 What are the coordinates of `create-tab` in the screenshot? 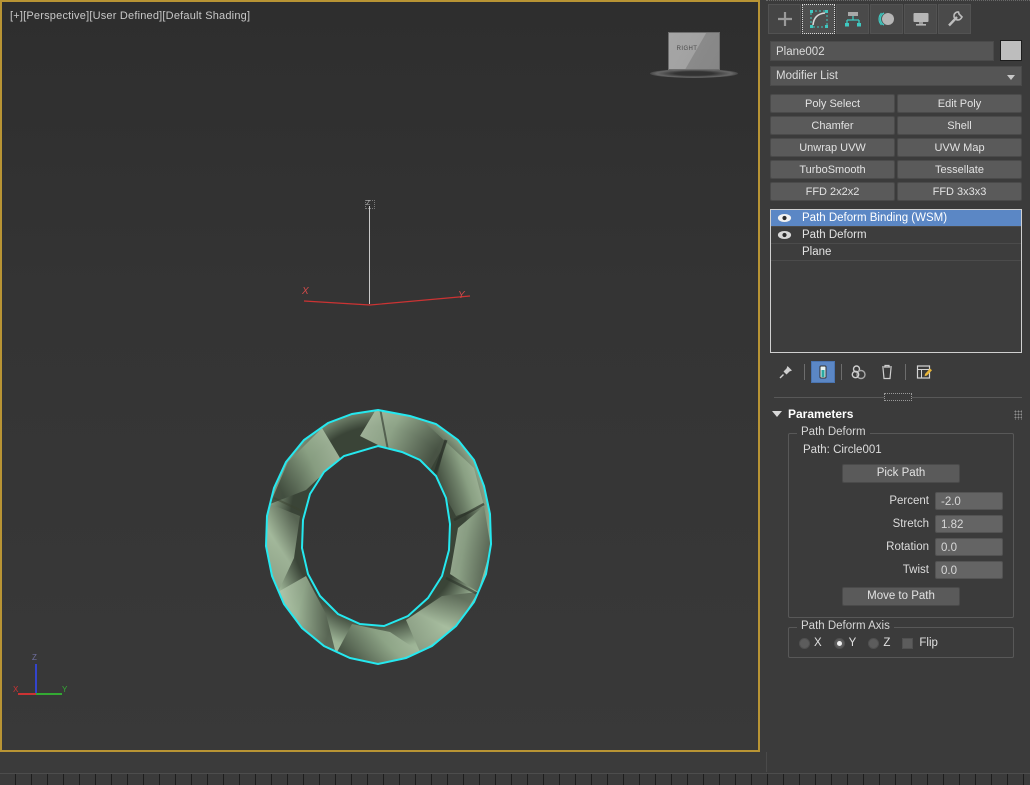 It's located at (784, 19).